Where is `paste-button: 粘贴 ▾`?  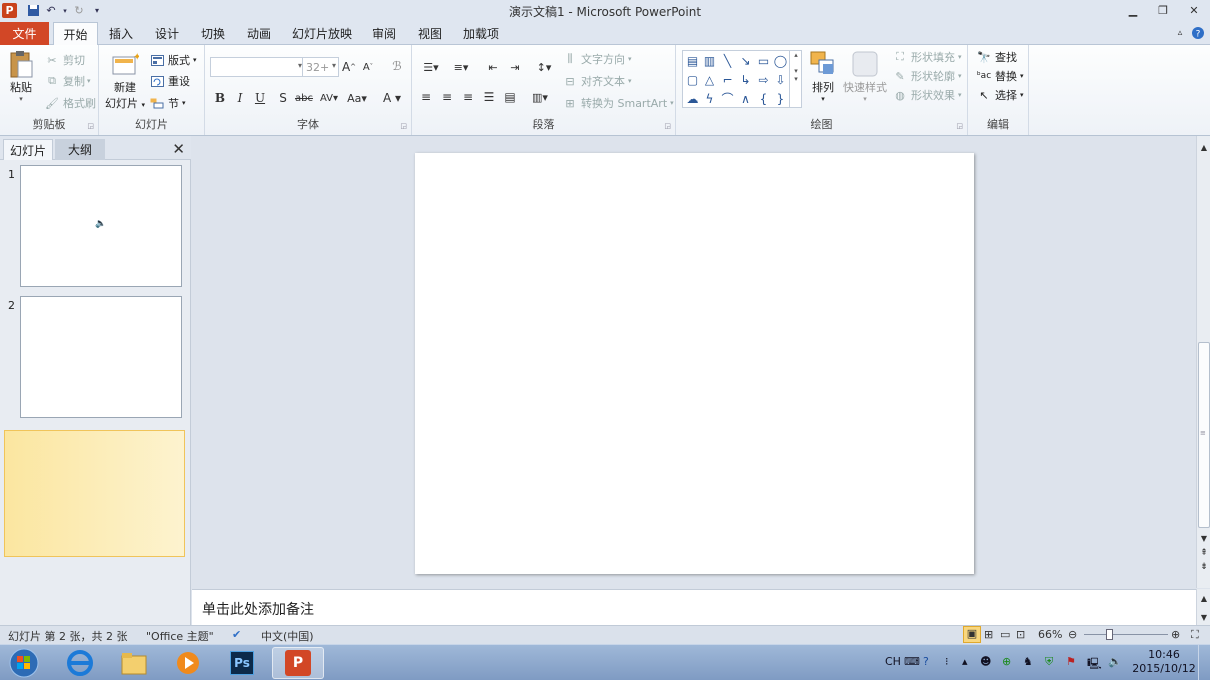 paste-button: 粘贴 ▾ is located at coordinates (21, 76).